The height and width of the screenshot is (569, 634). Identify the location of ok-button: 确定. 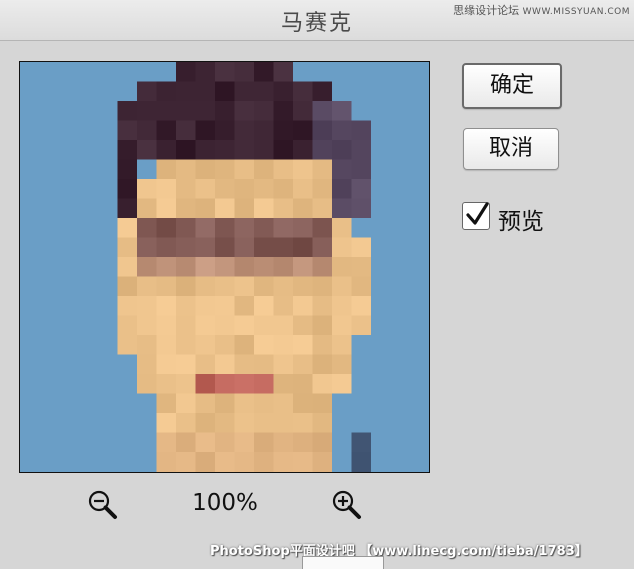
(512, 86).